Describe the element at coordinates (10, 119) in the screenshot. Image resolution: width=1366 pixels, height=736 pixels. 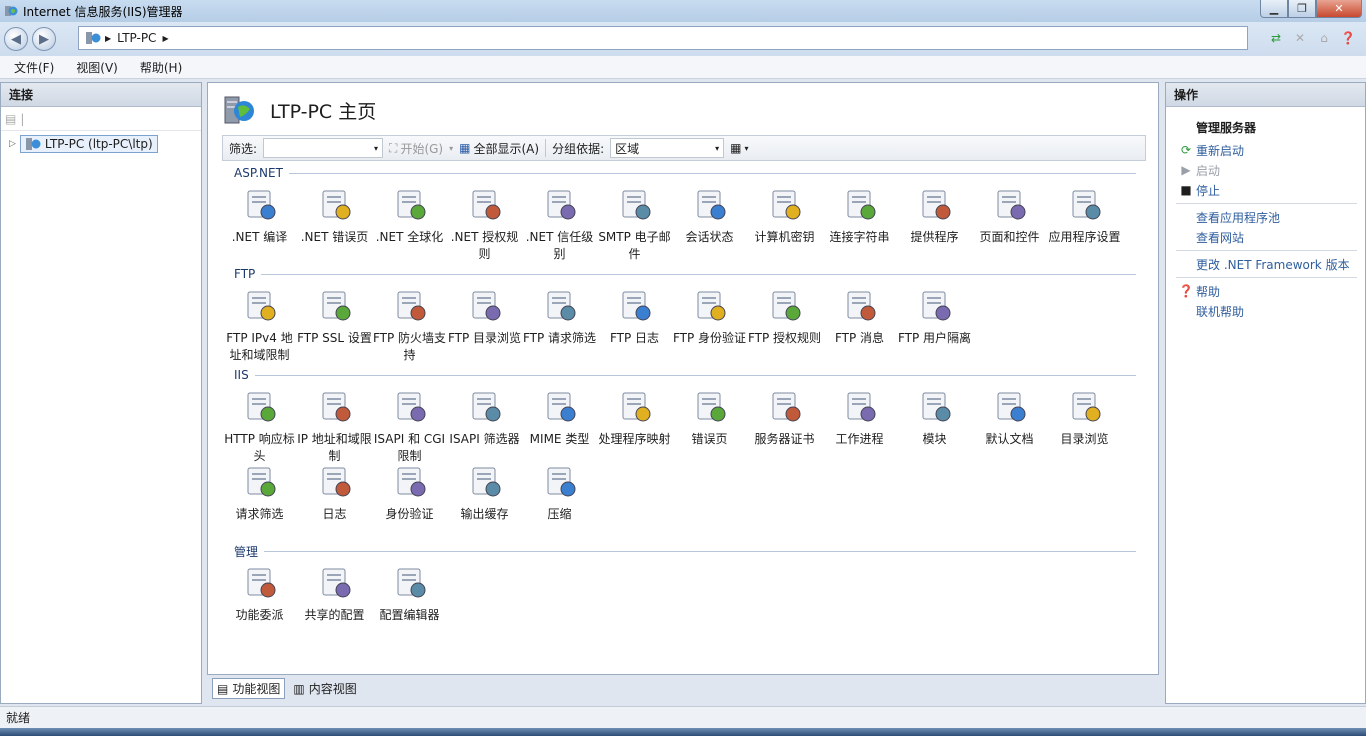
I see `connect-icon: ▤` at that location.